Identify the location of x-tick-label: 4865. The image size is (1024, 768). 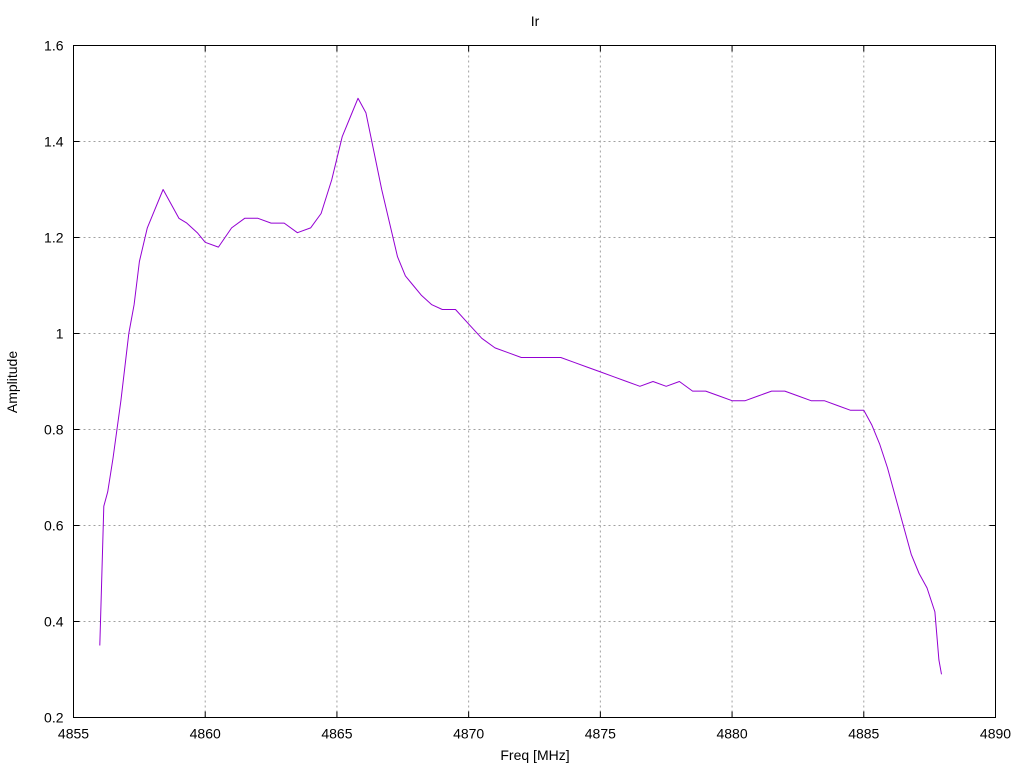
(336, 734).